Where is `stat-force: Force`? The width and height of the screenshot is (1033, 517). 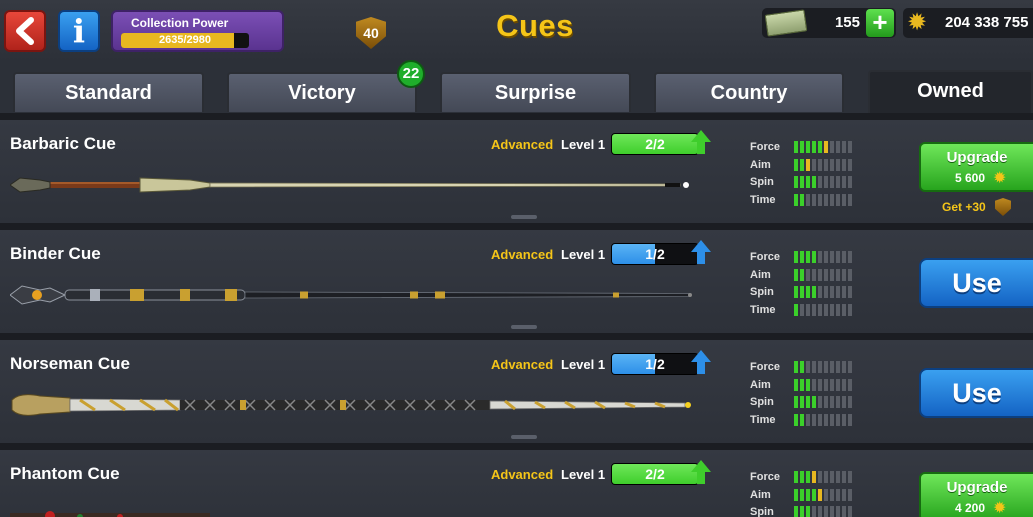 stat-force: Force is located at coordinates (810, 259).